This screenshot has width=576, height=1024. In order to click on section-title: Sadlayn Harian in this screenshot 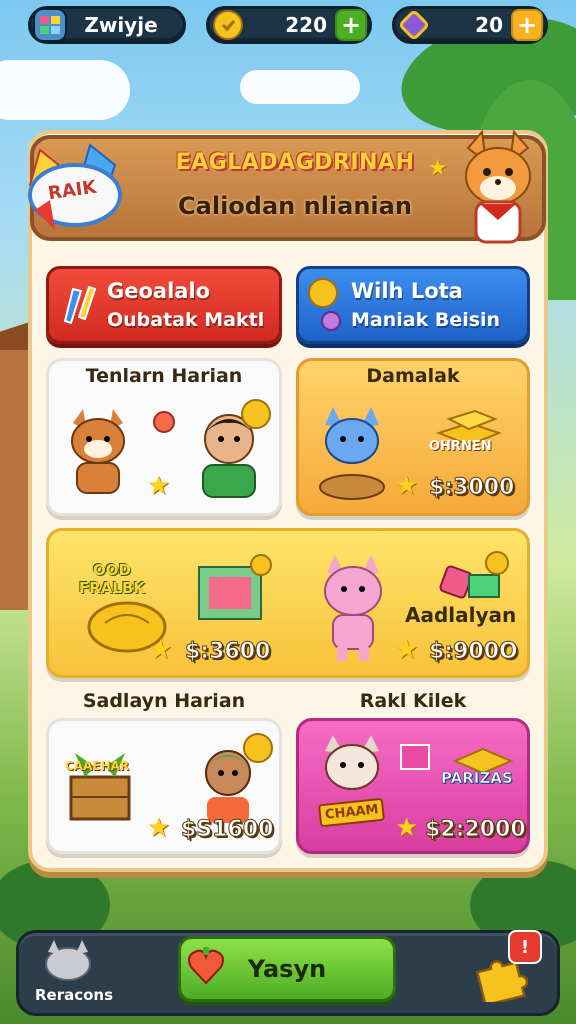, I will do `click(164, 701)`.